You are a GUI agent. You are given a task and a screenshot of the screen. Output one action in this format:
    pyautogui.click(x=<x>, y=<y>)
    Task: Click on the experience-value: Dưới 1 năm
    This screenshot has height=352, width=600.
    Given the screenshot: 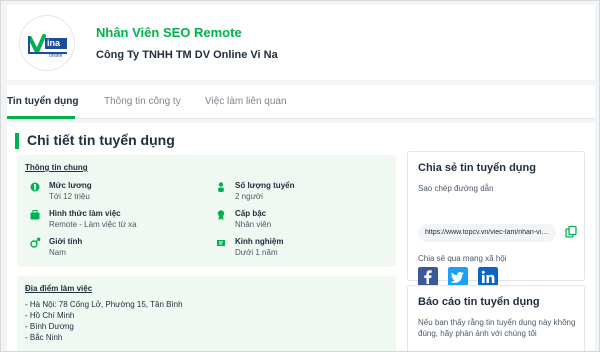 What is the action you would take?
    pyautogui.click(x=256, y=252)
    